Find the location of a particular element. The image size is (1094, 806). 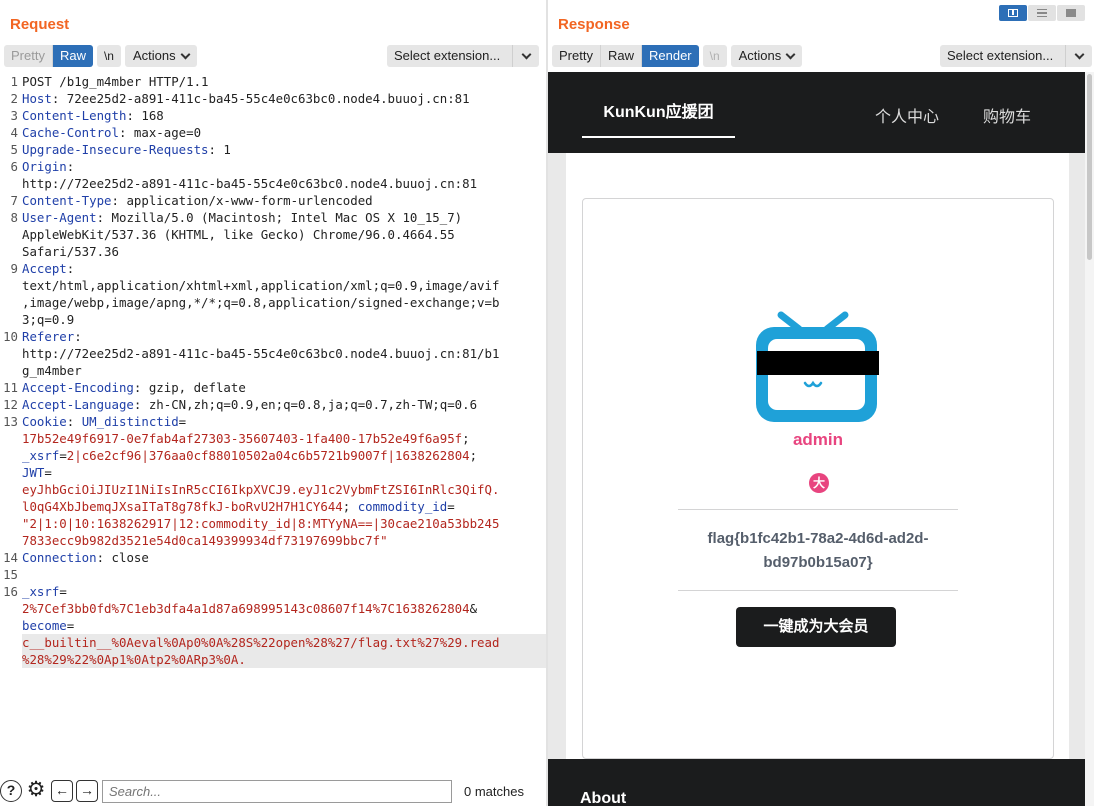

editor-line: %28%29%22%0Ap1%0Atp2%0ARp3%0A. is located at coordinates (273, 659).